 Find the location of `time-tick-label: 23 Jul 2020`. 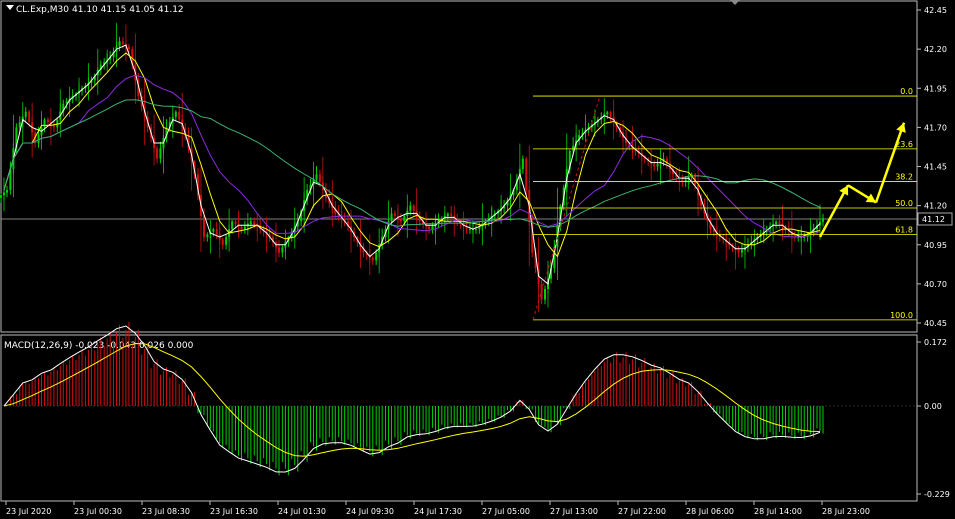

time-tick-label: 23 Jul 2020 is located at coordinates (28, 511).